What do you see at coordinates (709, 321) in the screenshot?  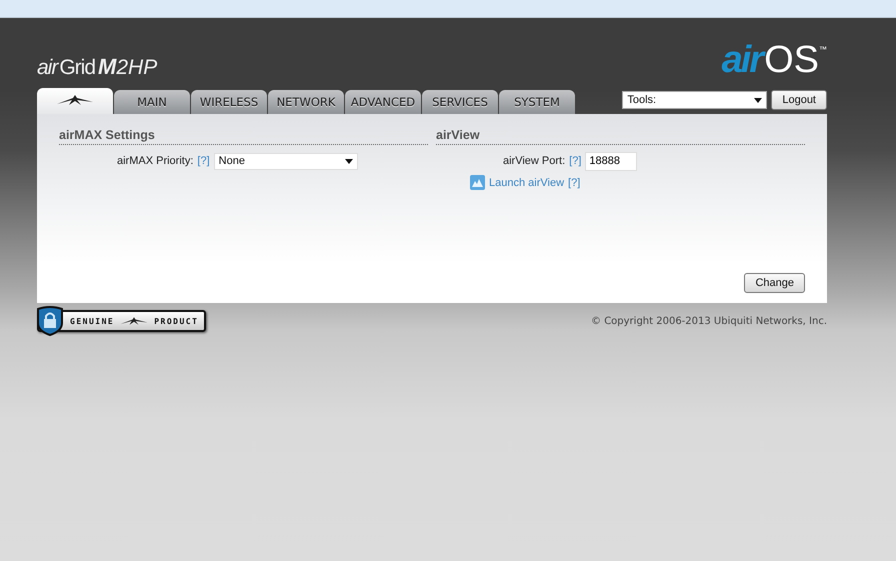 I see `copyright-text: © Copyright 2006-2013 Ubiquiti Networks, Inc.` at bounding box center [709, 321].